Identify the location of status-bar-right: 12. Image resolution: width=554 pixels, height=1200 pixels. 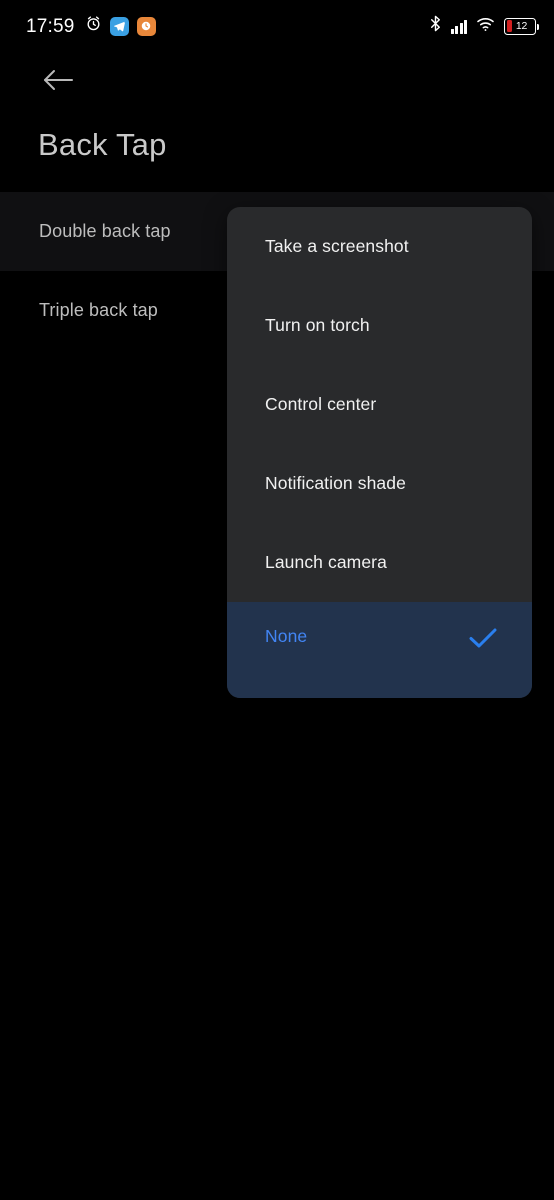
(484, 26).